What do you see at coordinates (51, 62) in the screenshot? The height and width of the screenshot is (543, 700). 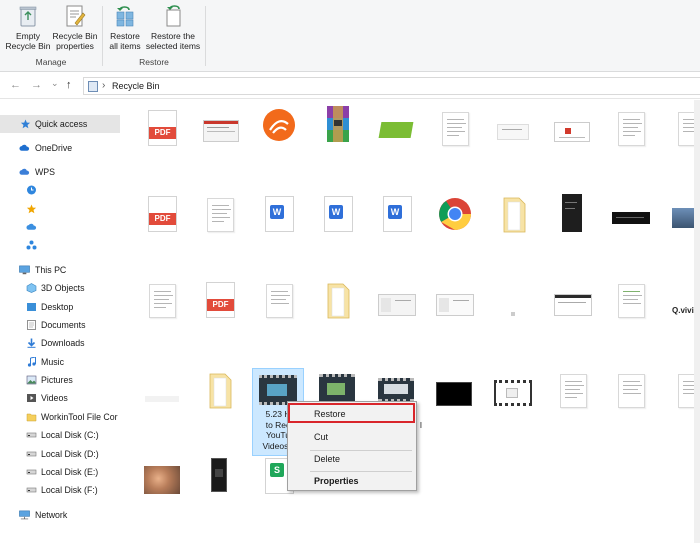 I see `manage-group-label: Manage` at bounding box center [51, 62].